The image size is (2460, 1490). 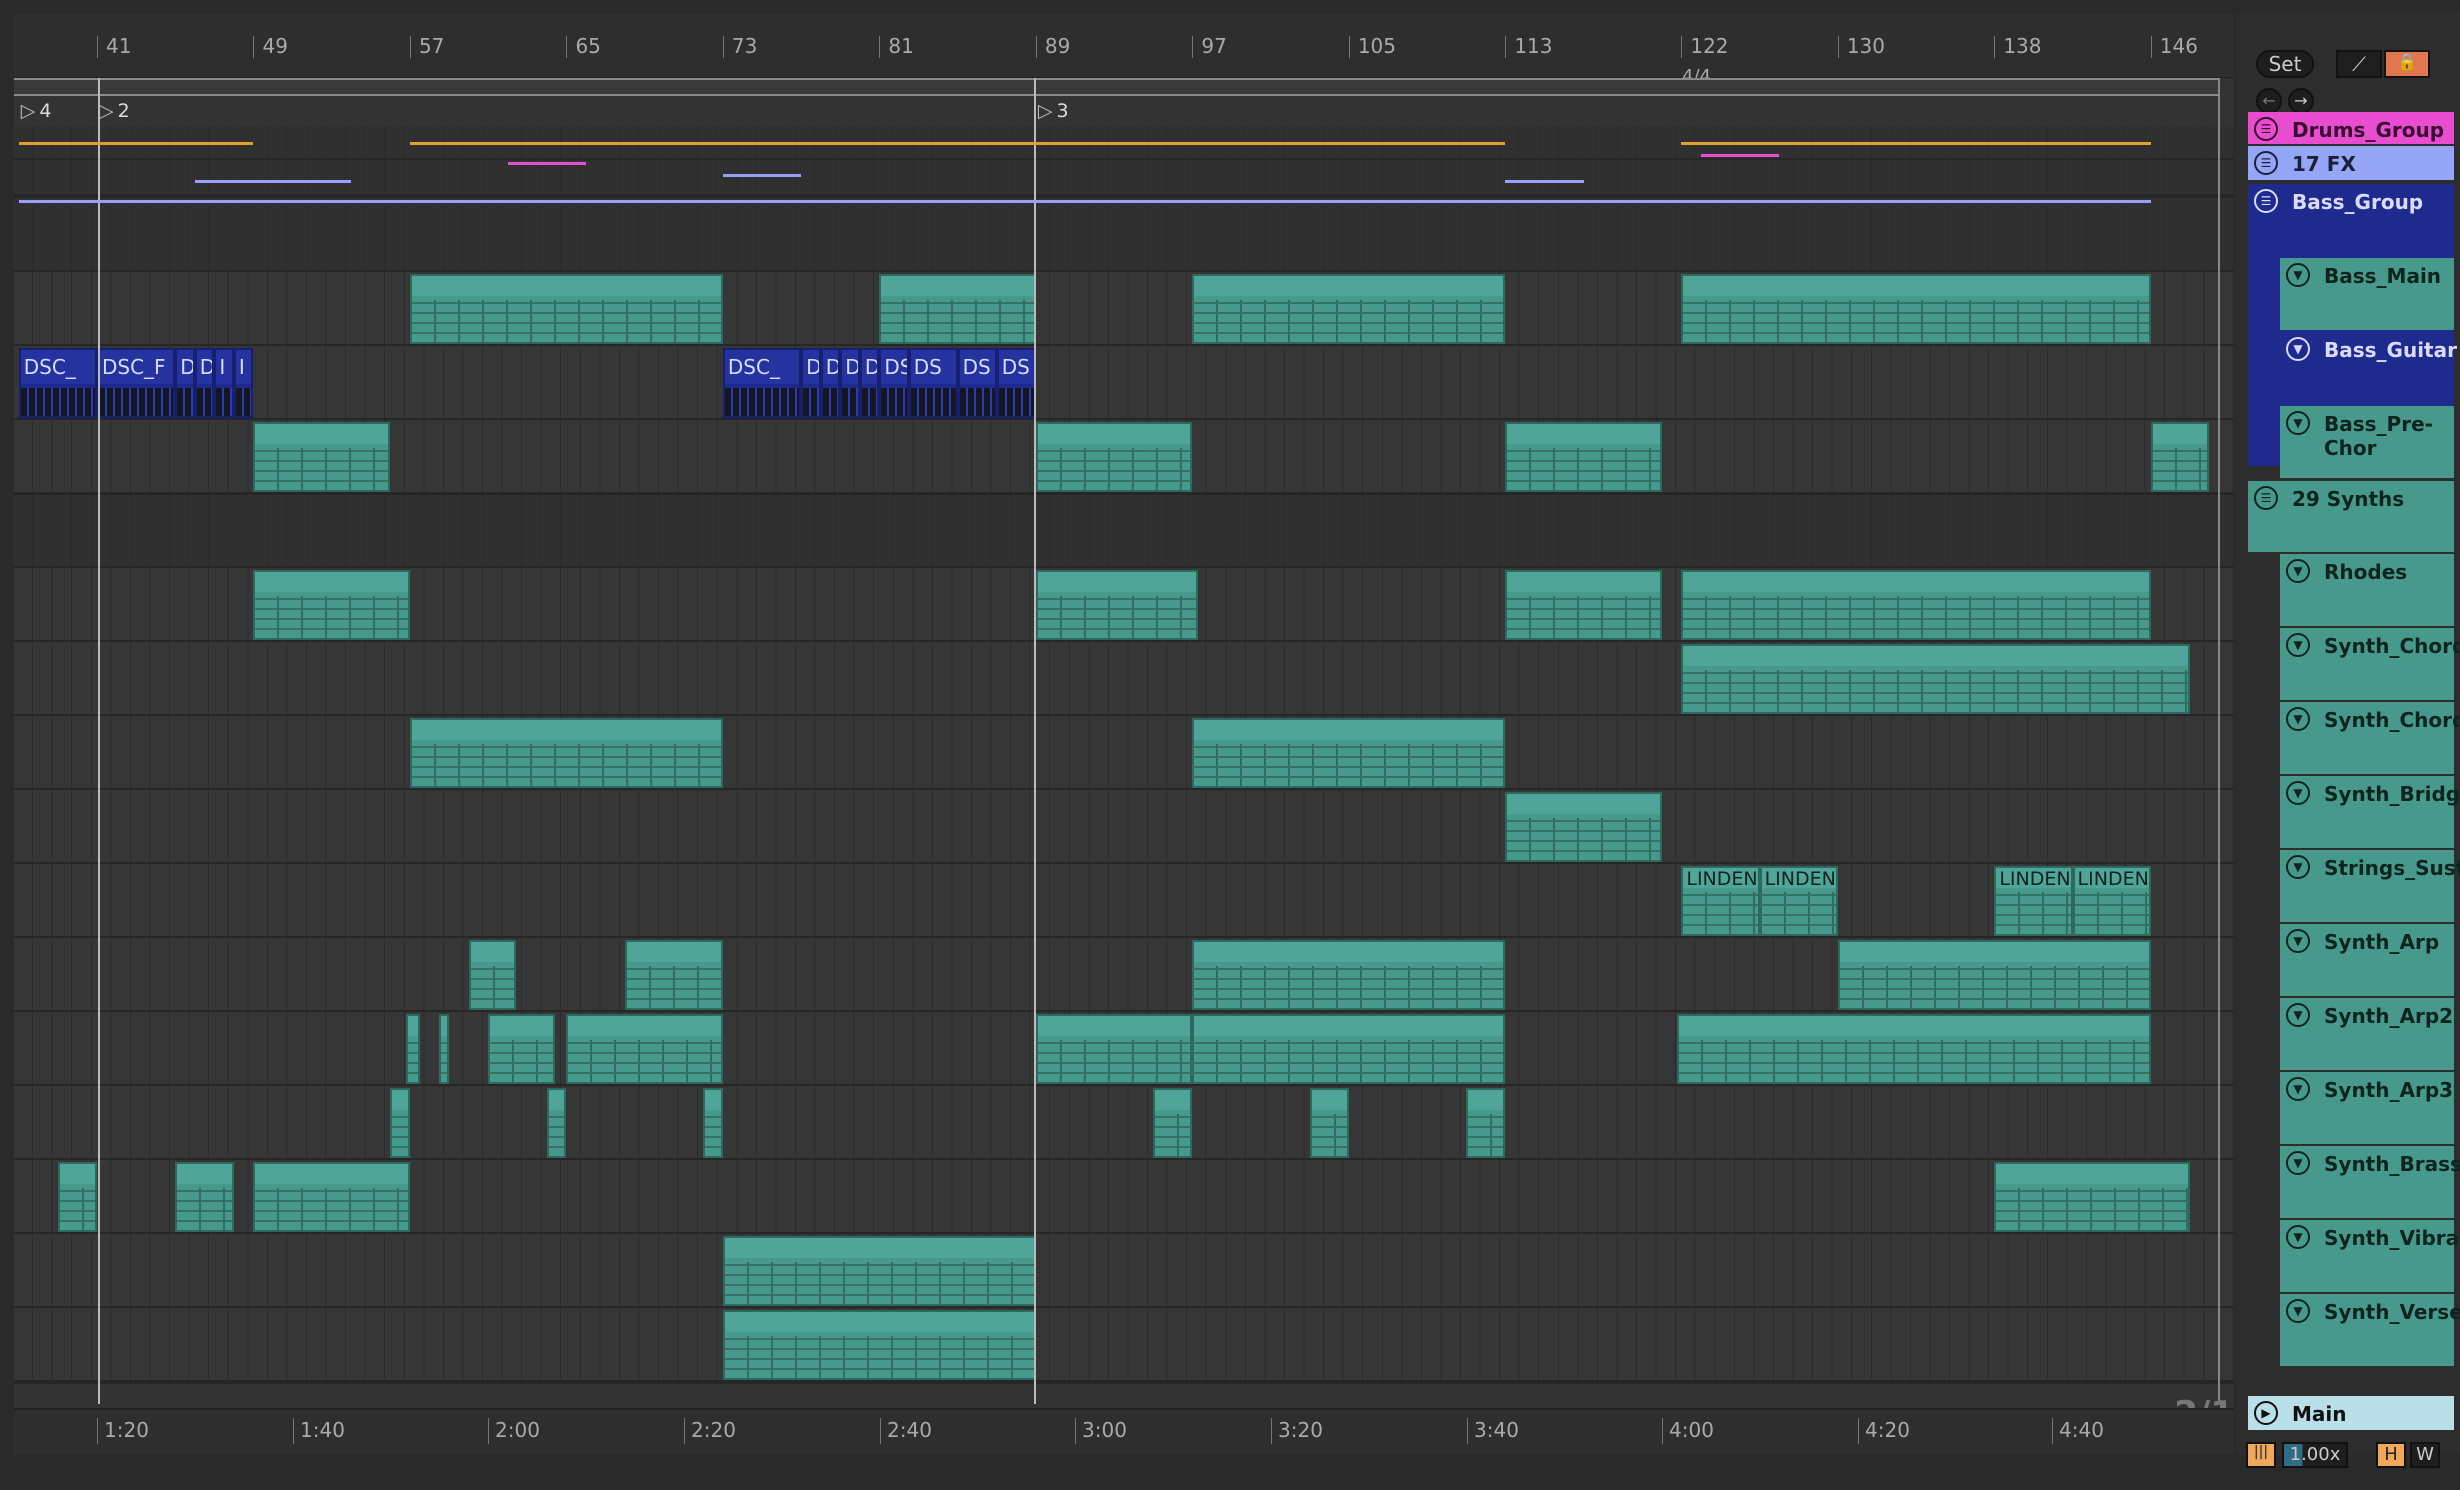 What do you see at coordinates (2351, 163) in the screenshot?
I see `track-header-17-fx: ☰ 17 FX` at bounding box center [2351, 163].